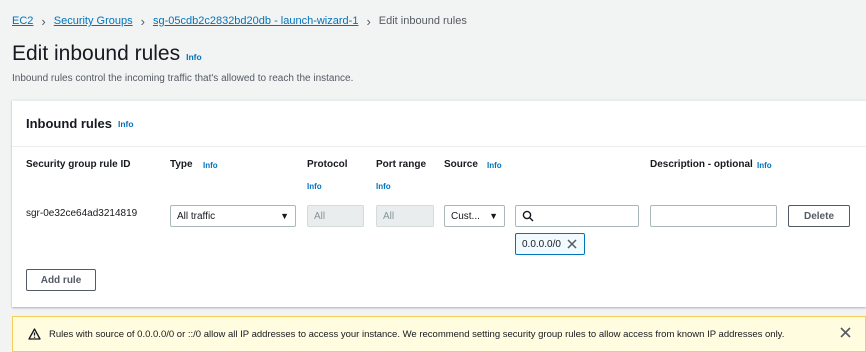 The image size is (866, 352). I want to click on type-select: All traffic ▼, so click(233, 216).